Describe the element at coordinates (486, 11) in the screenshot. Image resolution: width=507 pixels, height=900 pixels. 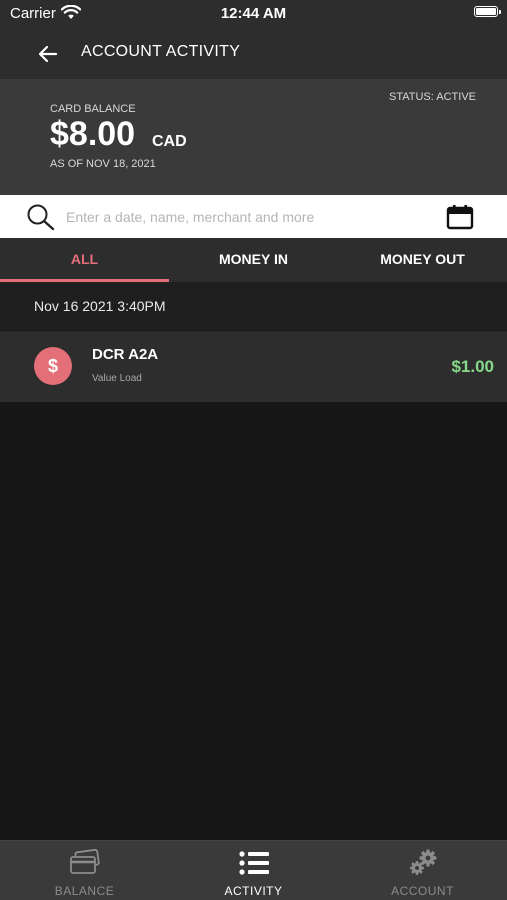
I see `battery-icon` at that location.